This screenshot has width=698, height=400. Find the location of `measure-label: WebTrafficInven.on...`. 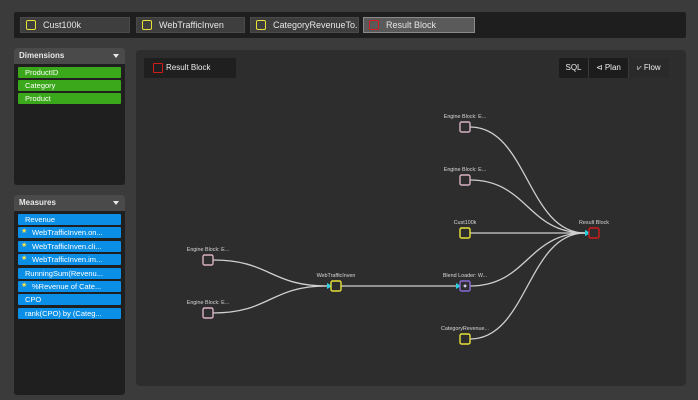

measure-label: WebTrafficInven.on... is located at coordinates (67, 233).